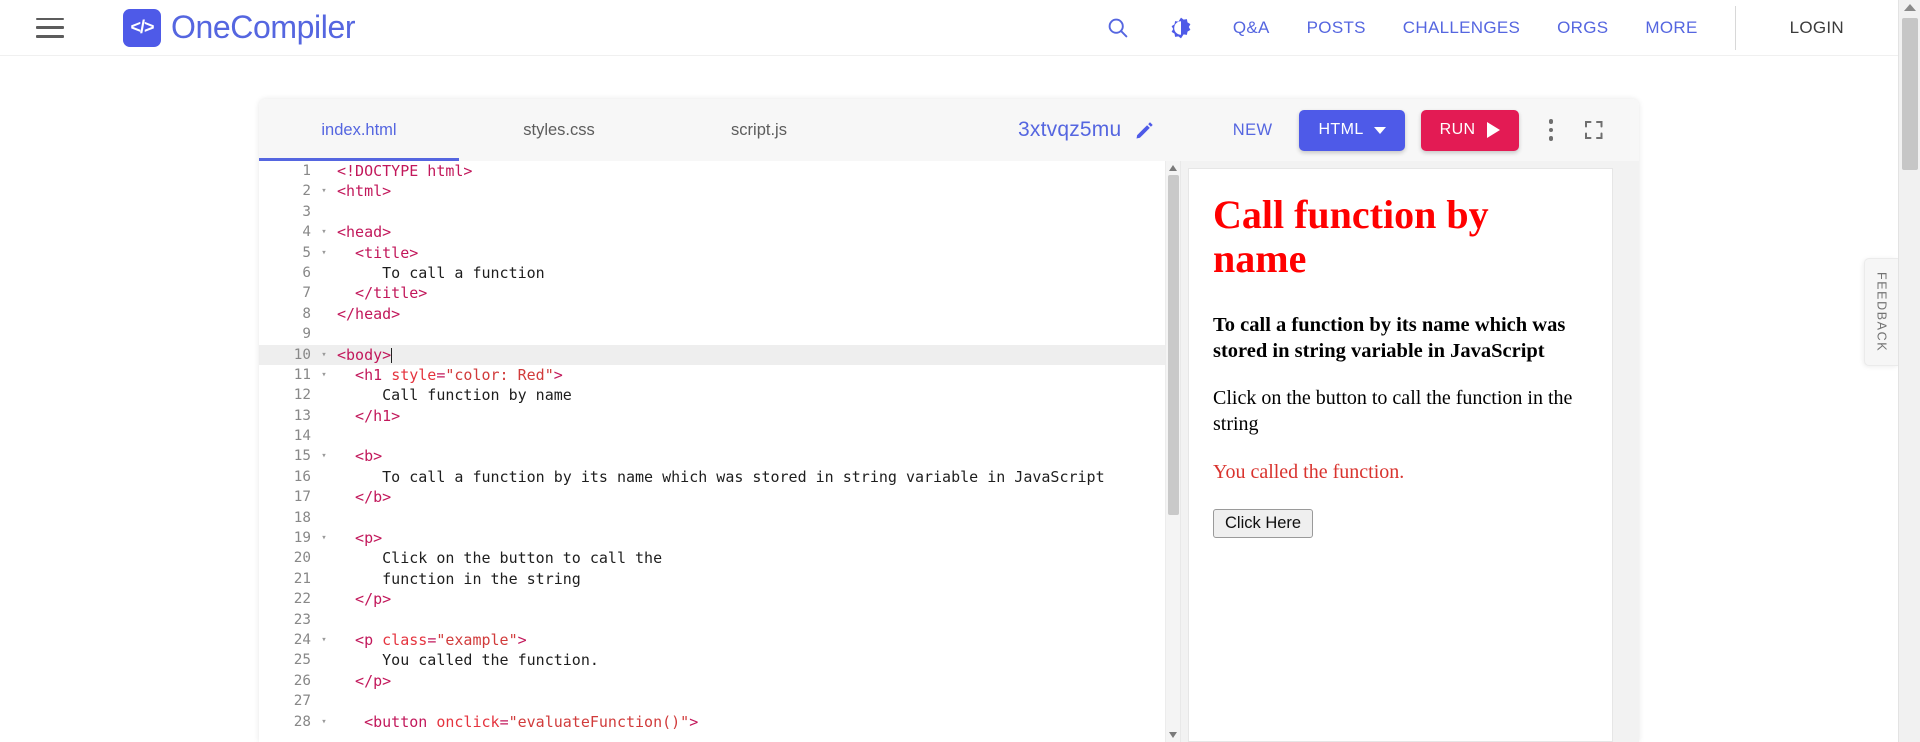 This screenshot has width=1920, height=742. What do you see at coordinates (361, 497) in the screenshot?
I see `code-text: </b>` at bounding box center [361, 497].